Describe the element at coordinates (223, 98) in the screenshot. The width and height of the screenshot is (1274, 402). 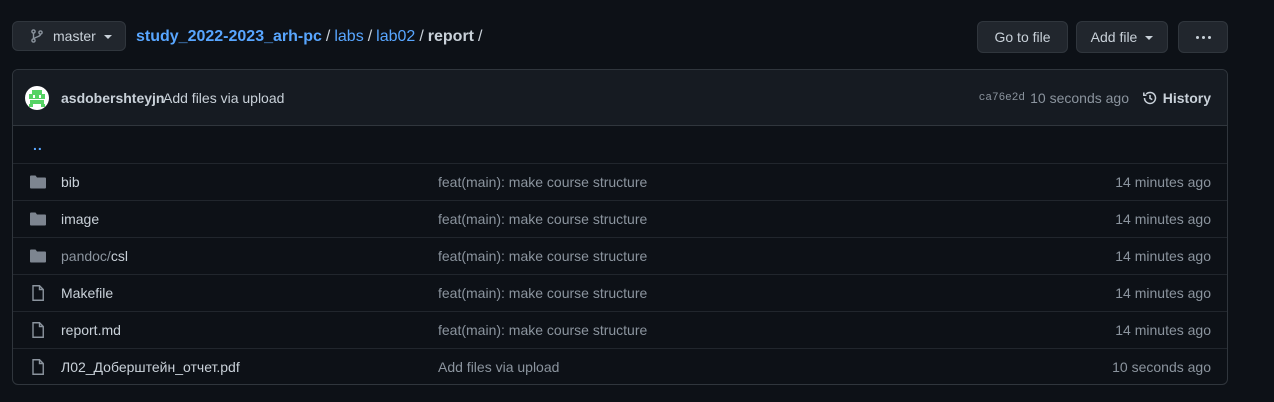
I see `commit-message-link: Add files via upload` at that location.